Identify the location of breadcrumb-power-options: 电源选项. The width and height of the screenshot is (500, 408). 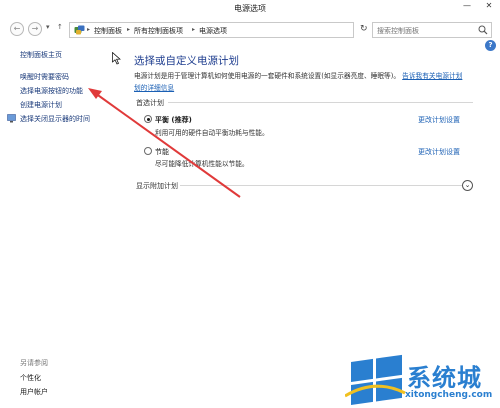
(213, 31).